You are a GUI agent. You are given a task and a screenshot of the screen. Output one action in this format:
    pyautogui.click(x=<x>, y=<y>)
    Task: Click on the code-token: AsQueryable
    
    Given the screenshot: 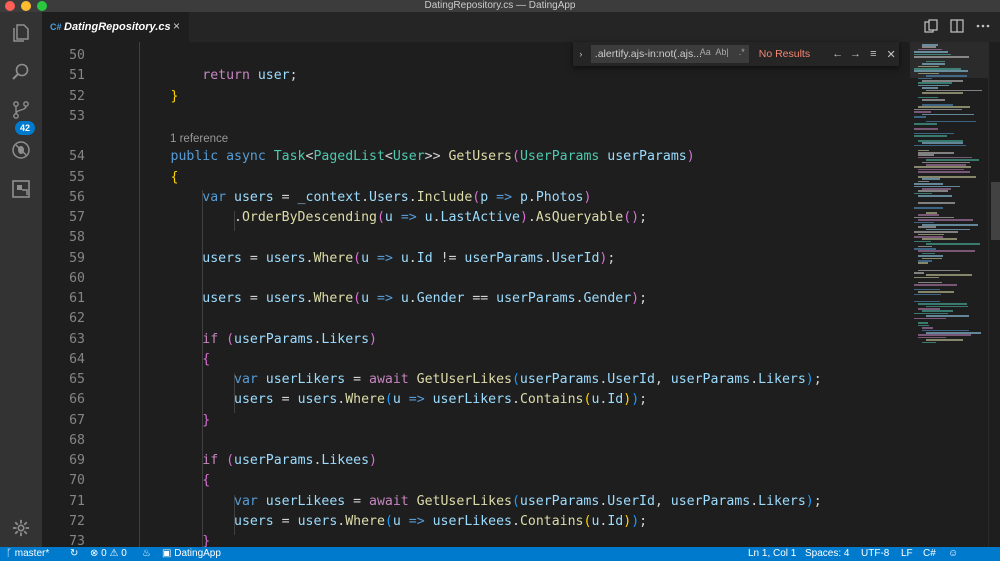 What is the action you would take?
    pyautogui.click(x=579, y=217)
    